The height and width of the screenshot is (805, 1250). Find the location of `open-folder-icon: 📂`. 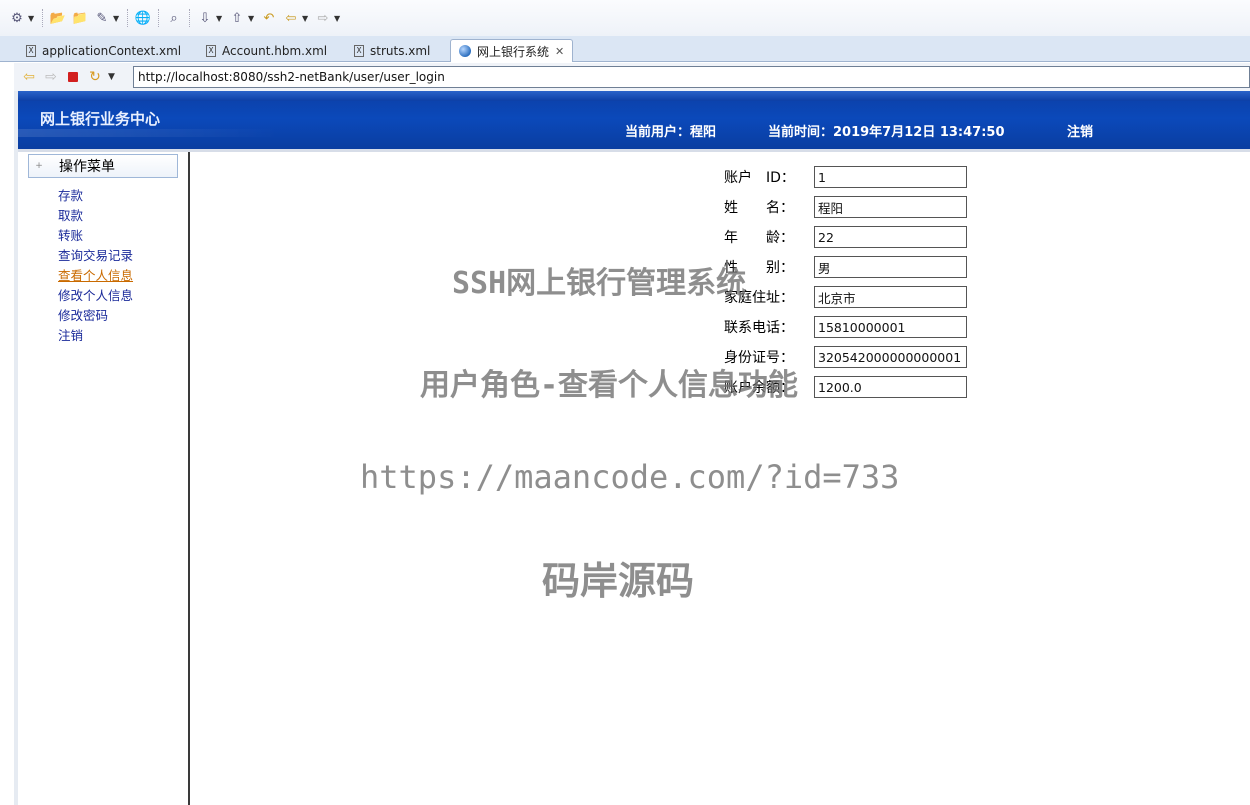

open-folder-icon: 📂 is located at coordinates (58, 18).